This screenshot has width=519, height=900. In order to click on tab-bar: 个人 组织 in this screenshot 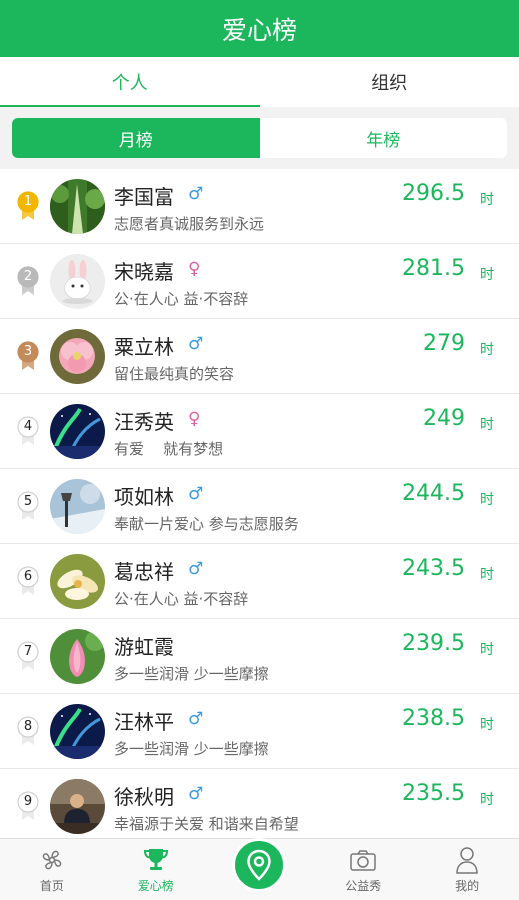, I will do `click(259, 82)`.